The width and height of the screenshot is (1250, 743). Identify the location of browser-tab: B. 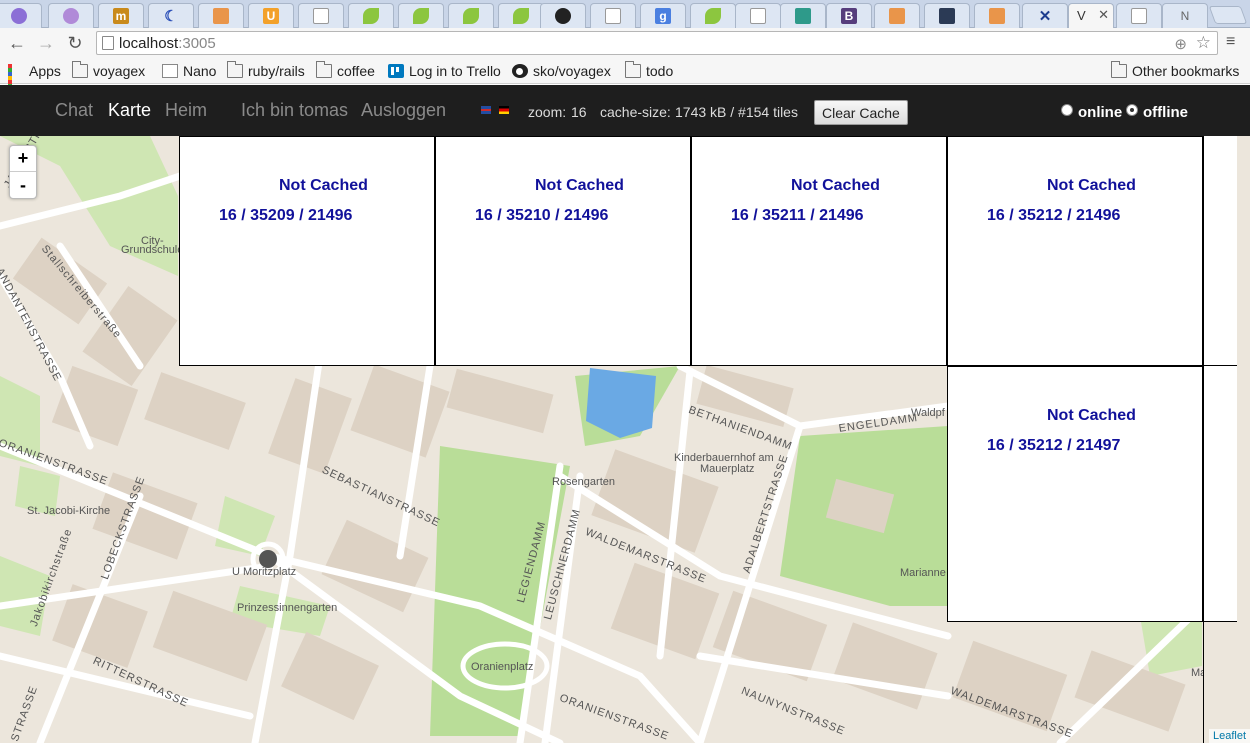
(849, 15).